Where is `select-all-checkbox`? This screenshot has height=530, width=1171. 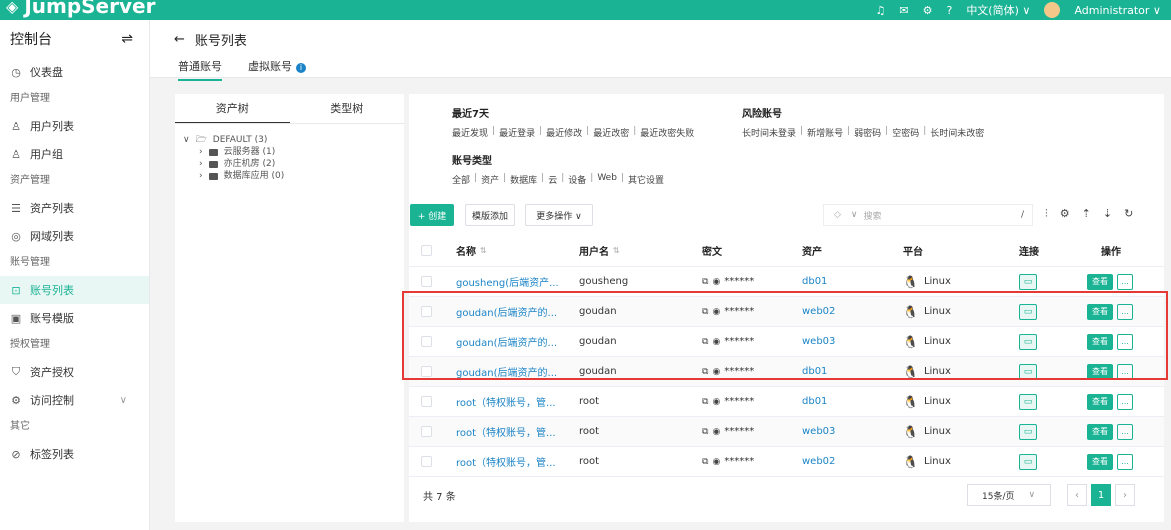
select-all-checkbox is located at coordinates (426, 250).